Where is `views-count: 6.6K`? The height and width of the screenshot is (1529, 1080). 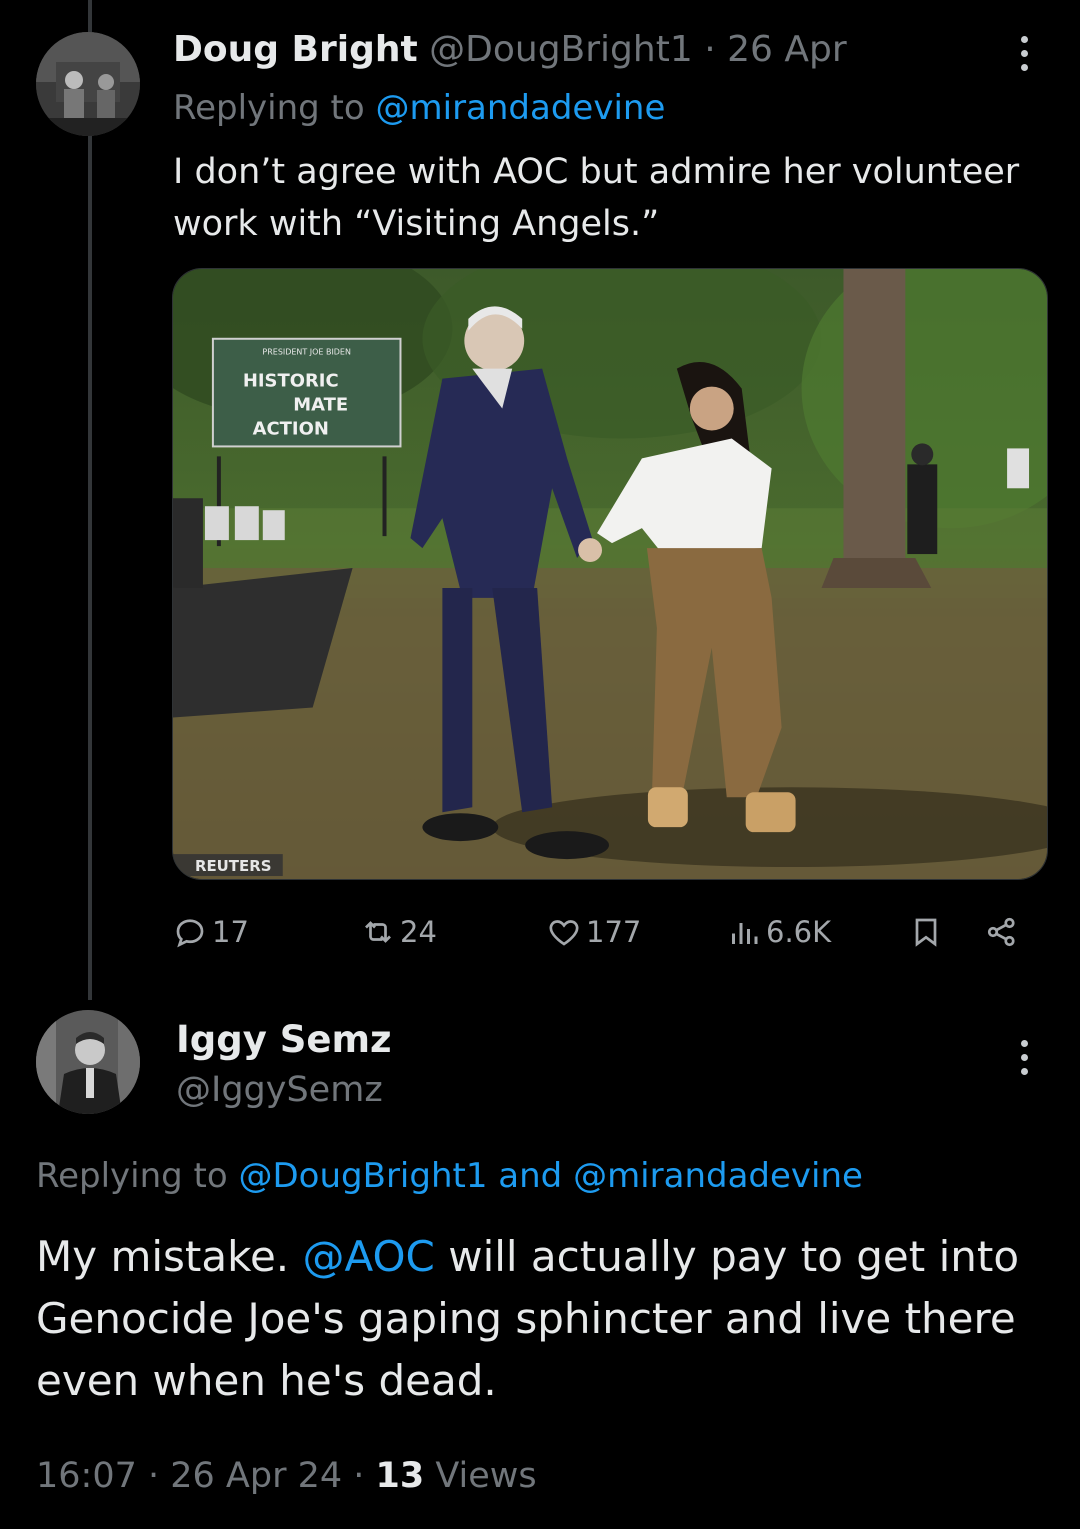 views-count: 6.6K is located at coordinates (799, 932).